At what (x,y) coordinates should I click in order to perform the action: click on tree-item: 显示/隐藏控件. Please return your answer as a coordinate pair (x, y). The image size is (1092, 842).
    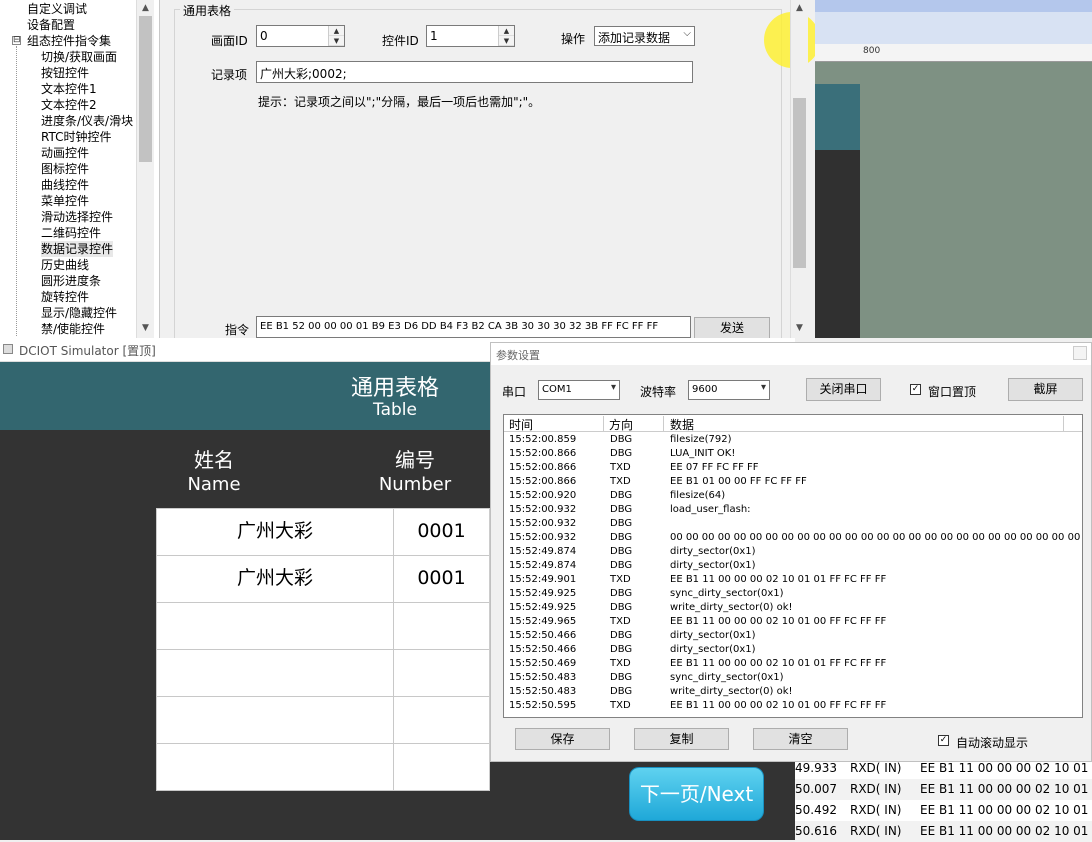
    Looking at the image, I should click on (79, 313).